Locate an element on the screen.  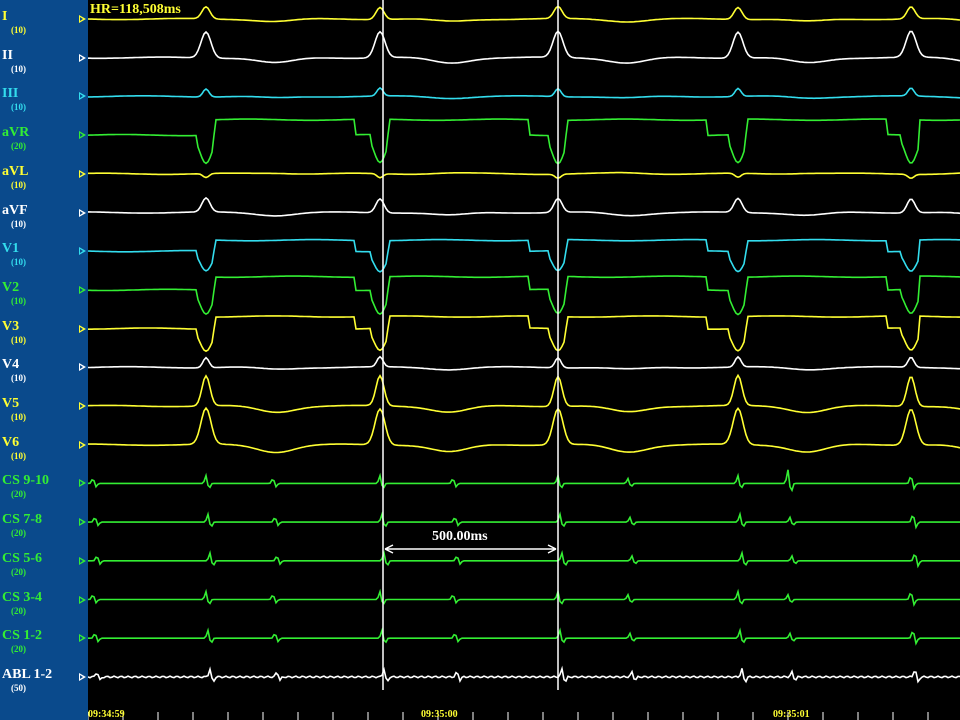
lead-label: V1 is located at coordinates (11, 249).